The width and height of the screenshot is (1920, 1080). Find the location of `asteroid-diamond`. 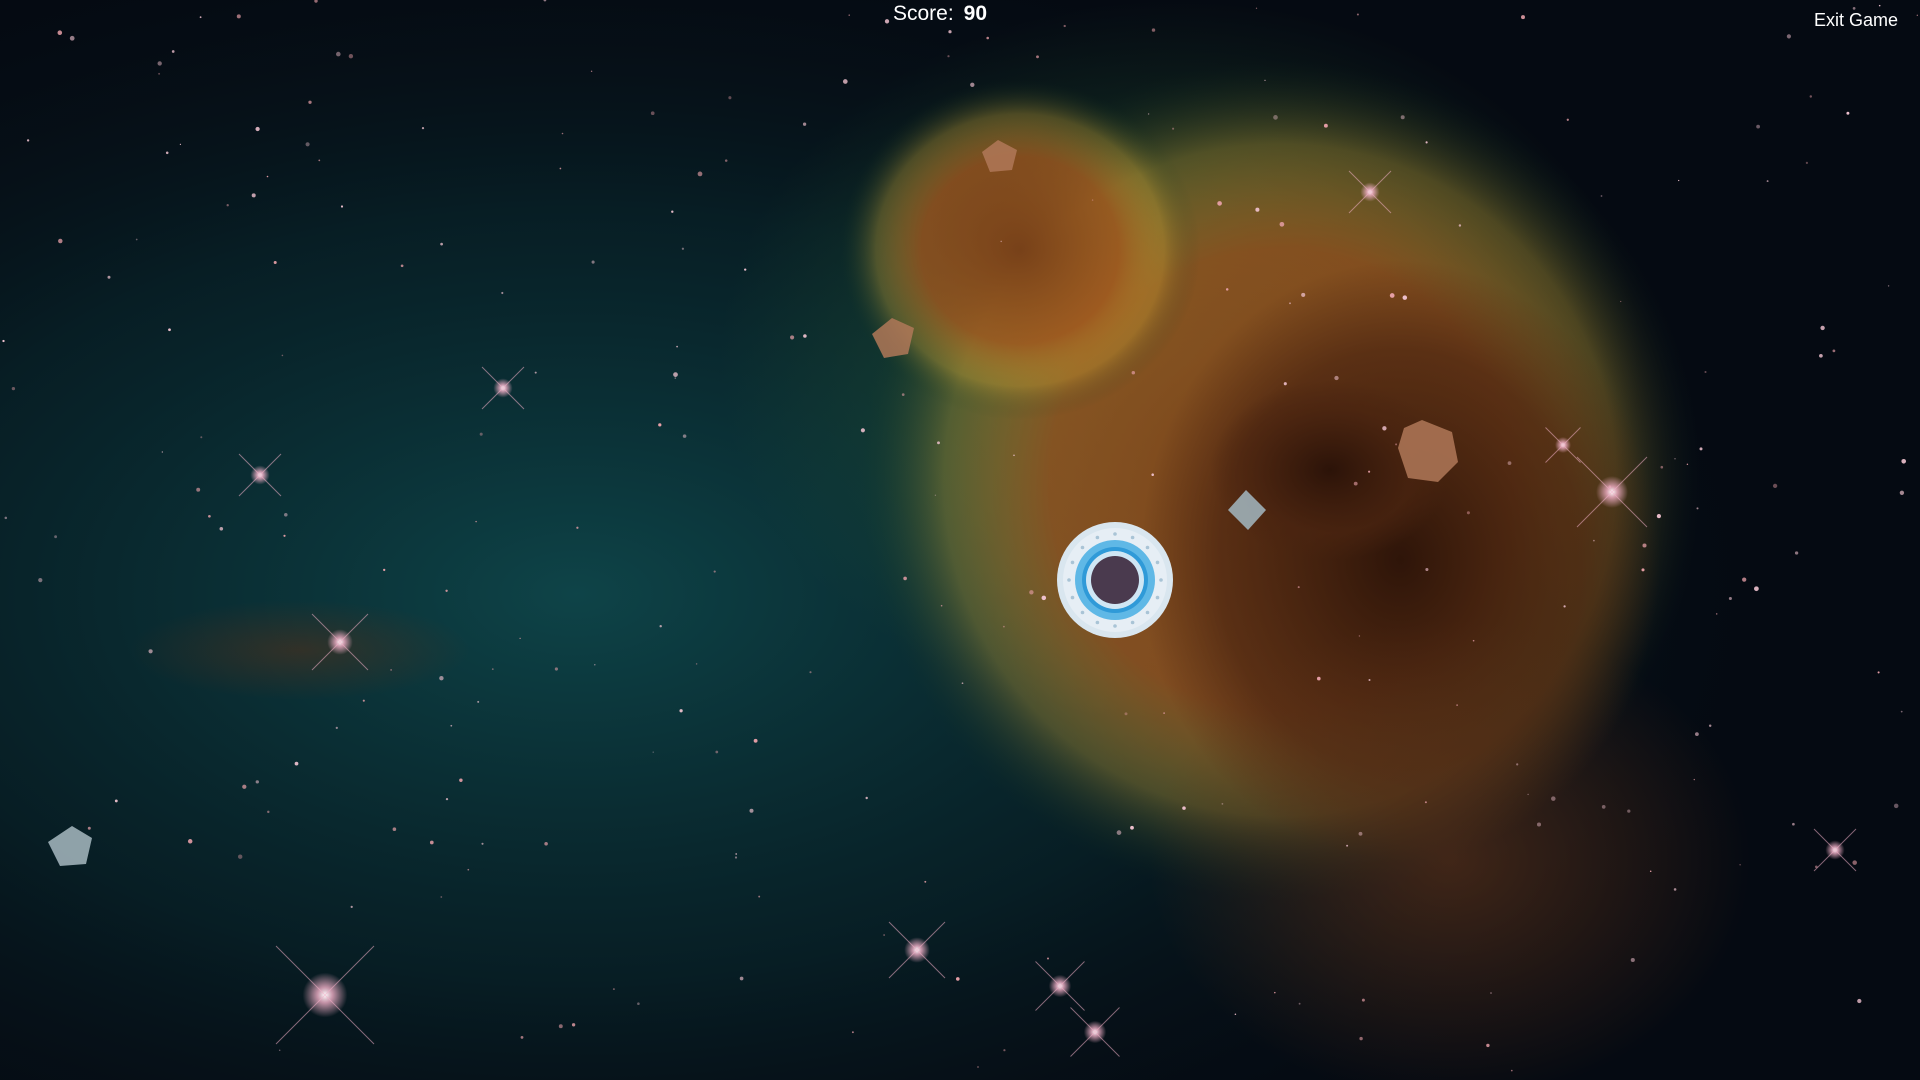

asteroid-diamond is located at coordinates (1247, 510).